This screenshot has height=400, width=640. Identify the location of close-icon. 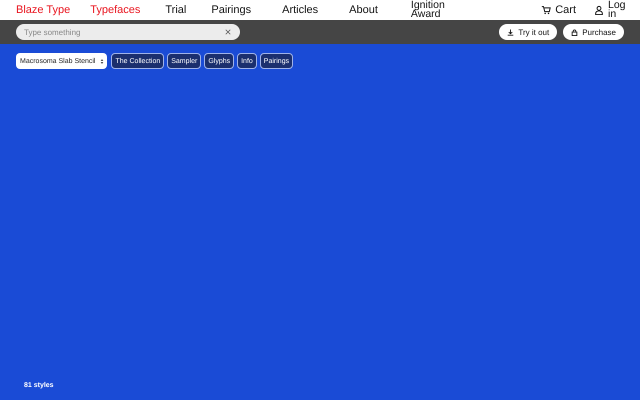
(228, 32).